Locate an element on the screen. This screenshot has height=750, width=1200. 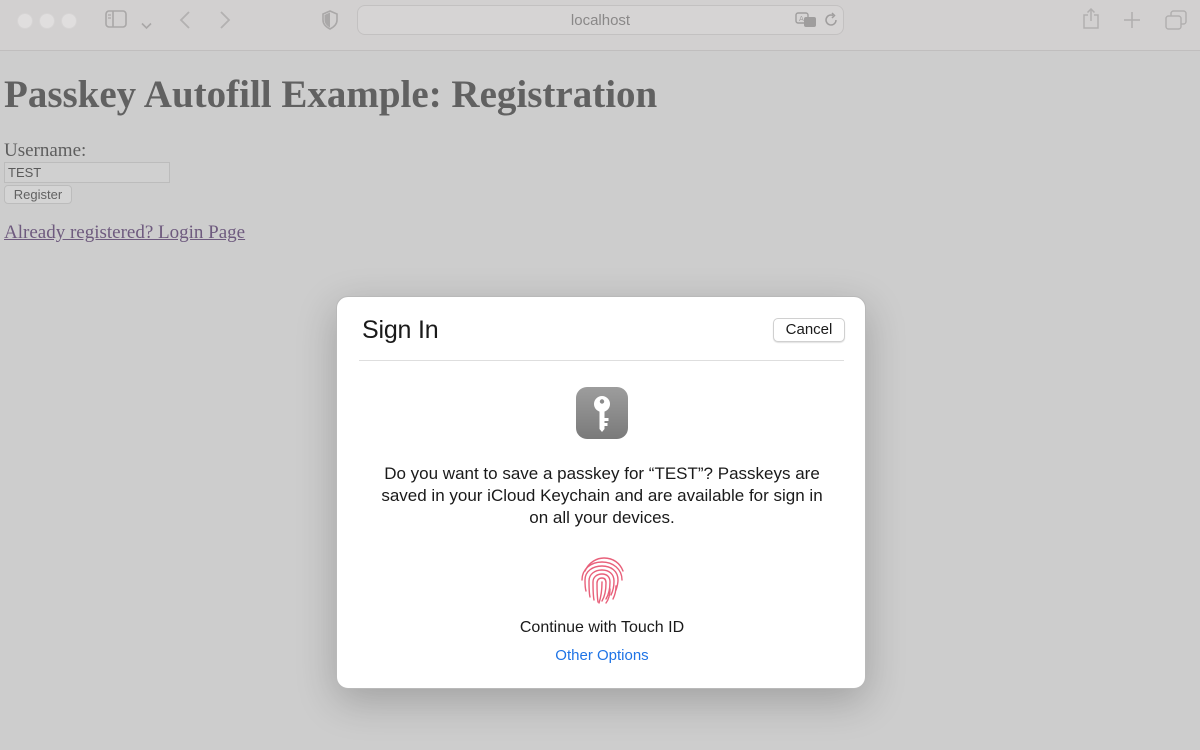
minimize-window-button is located at coordinates (47, 21).